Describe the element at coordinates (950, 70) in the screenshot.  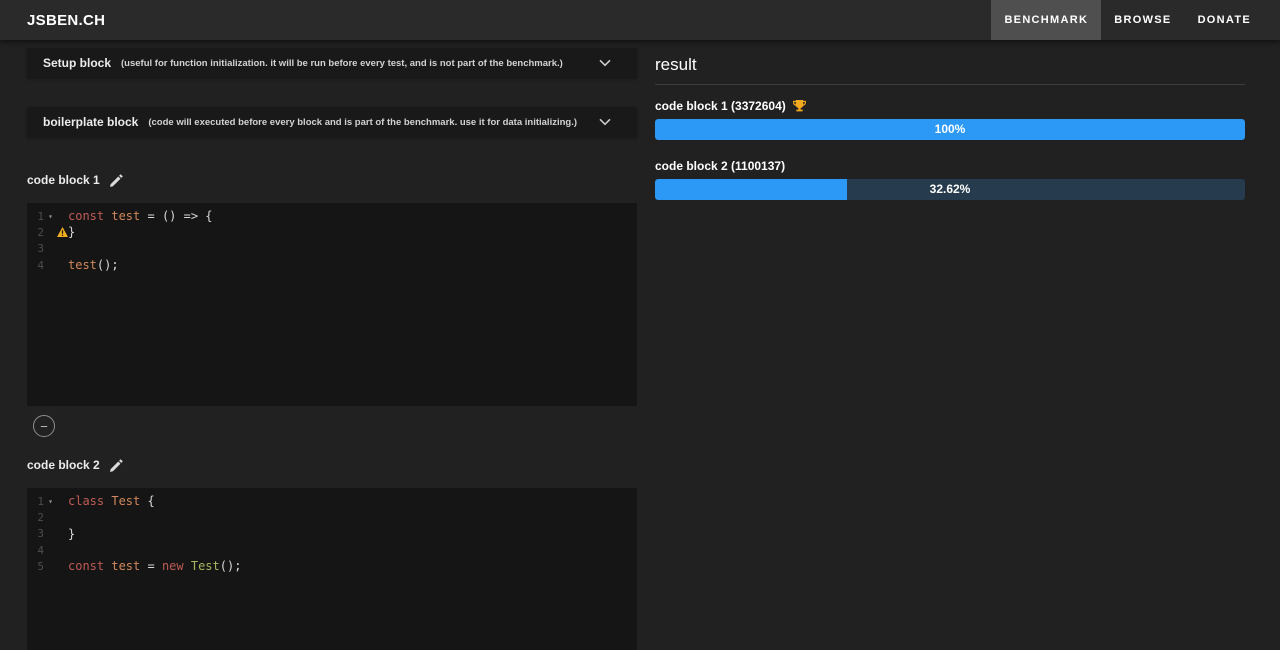
I see `result-heading: result` at that location.